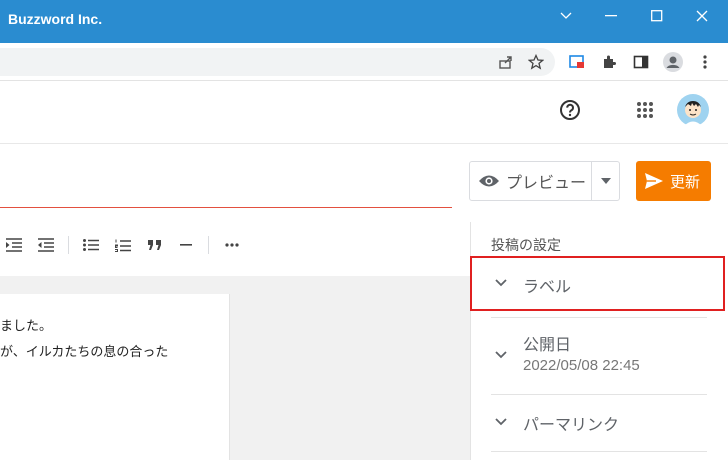 This screenshot has height=460, width=728. I want to click on help-icon, so click(570, 110).